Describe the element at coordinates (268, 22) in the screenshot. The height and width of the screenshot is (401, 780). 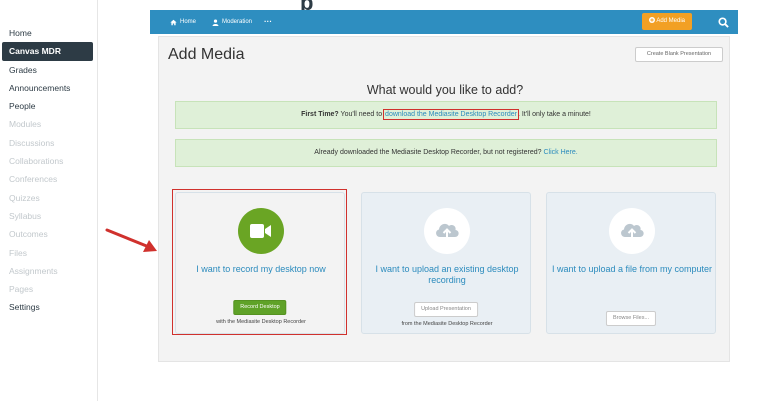
I see `nav-more-menu: ···` at that location.